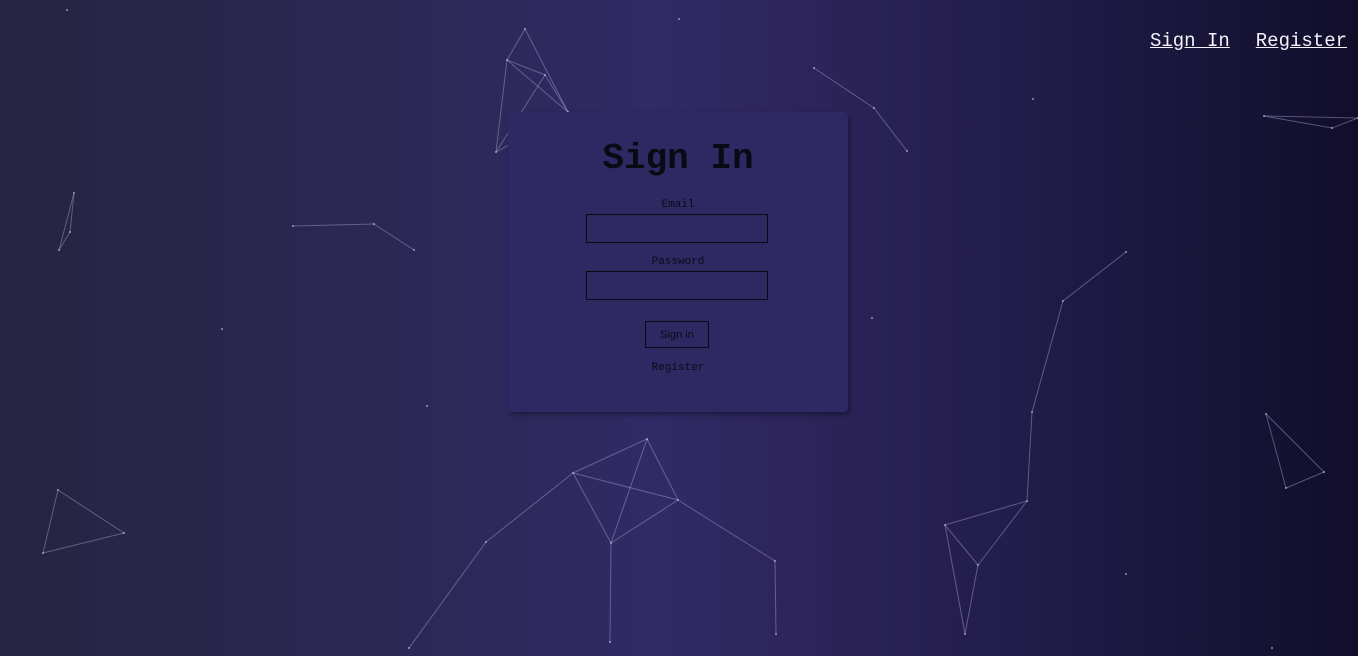 Image resolution: width=1358 pixels, height=656 pixels. Describe the element at coordinates (1190, 41) in the screenshot. I see `nav-sign-in-link: Sign In` at that location.